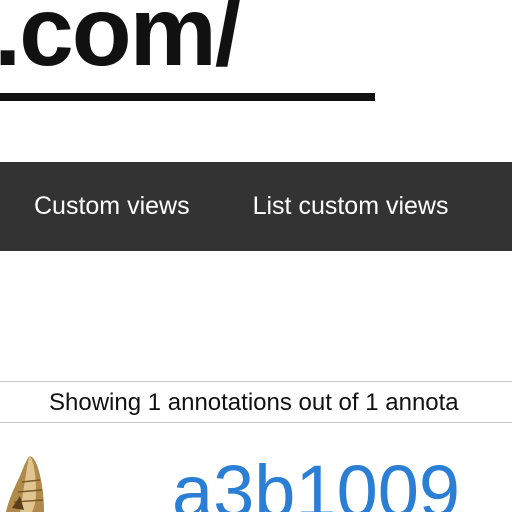 The height and width of the screenshot is (512, 512). Describe the element at coordinates (121, 40) in the screenshot. I see `site-title-link: .com/` at that location.